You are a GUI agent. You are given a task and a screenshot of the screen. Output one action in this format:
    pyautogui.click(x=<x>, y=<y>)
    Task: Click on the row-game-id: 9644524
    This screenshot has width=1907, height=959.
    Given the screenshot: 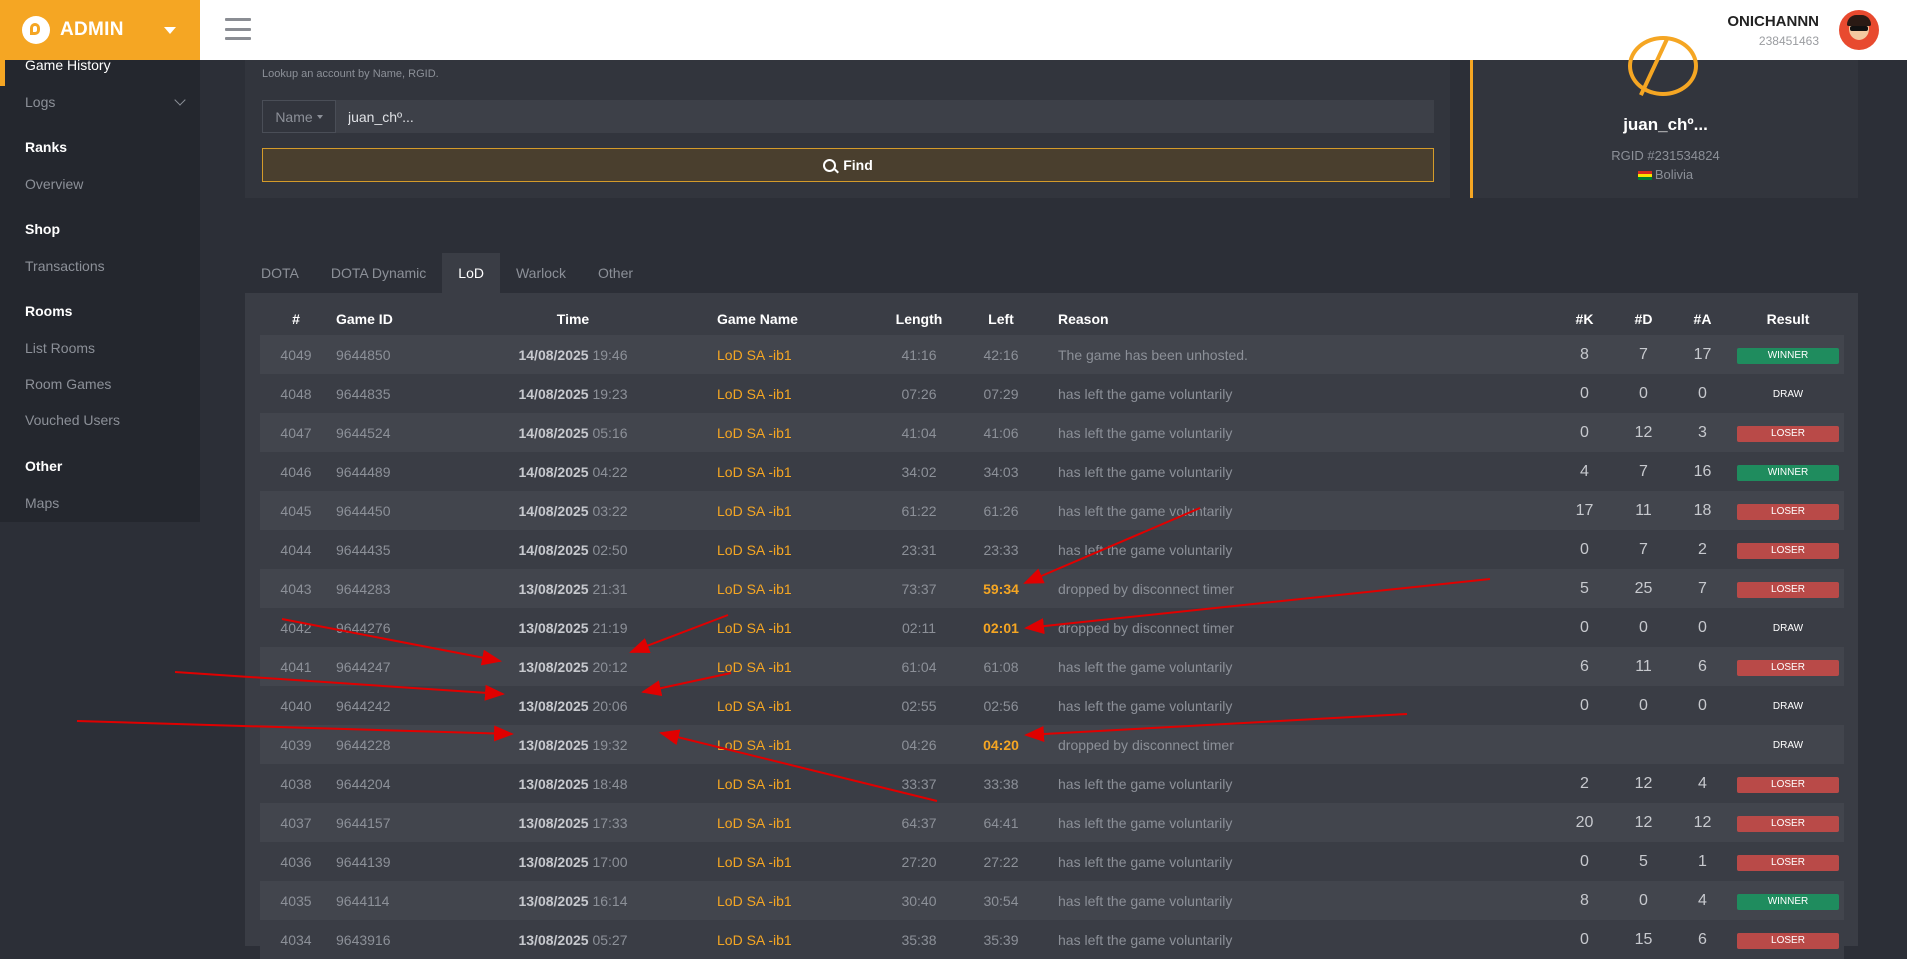 What is the action you would take?
    pyautogui.click(x=394, y=432)
    